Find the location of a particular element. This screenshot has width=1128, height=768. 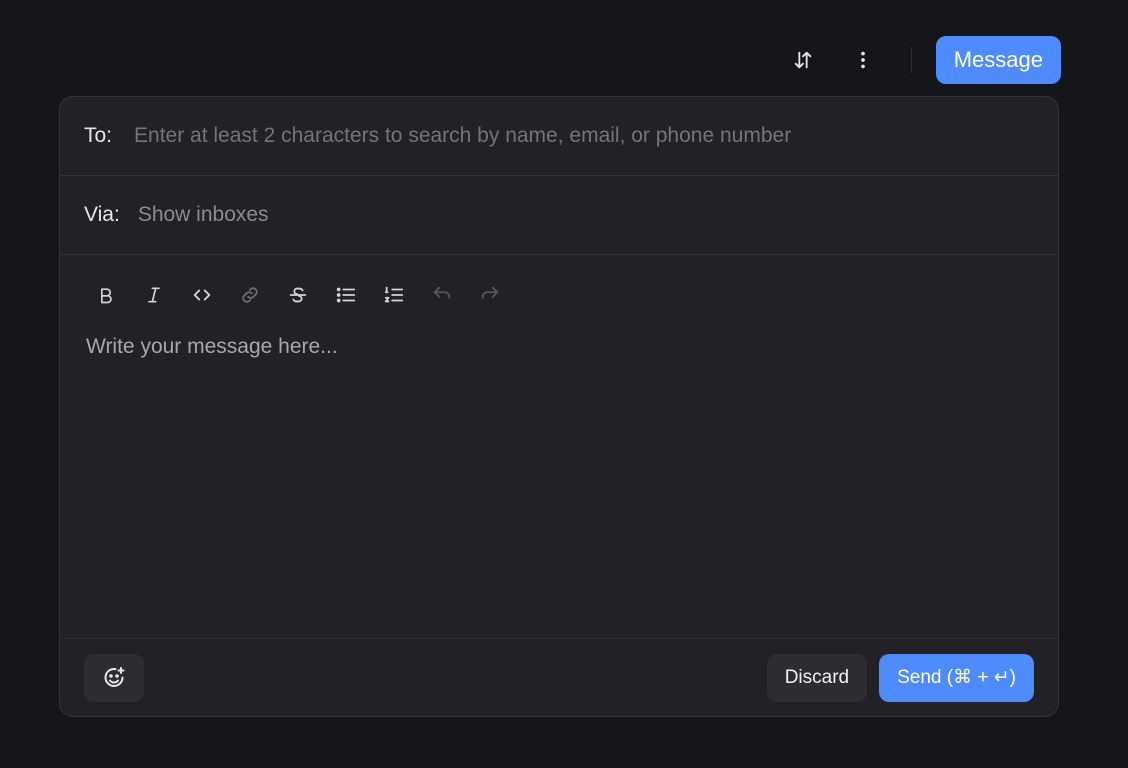

code-icon is located at coordinates (202, 295).